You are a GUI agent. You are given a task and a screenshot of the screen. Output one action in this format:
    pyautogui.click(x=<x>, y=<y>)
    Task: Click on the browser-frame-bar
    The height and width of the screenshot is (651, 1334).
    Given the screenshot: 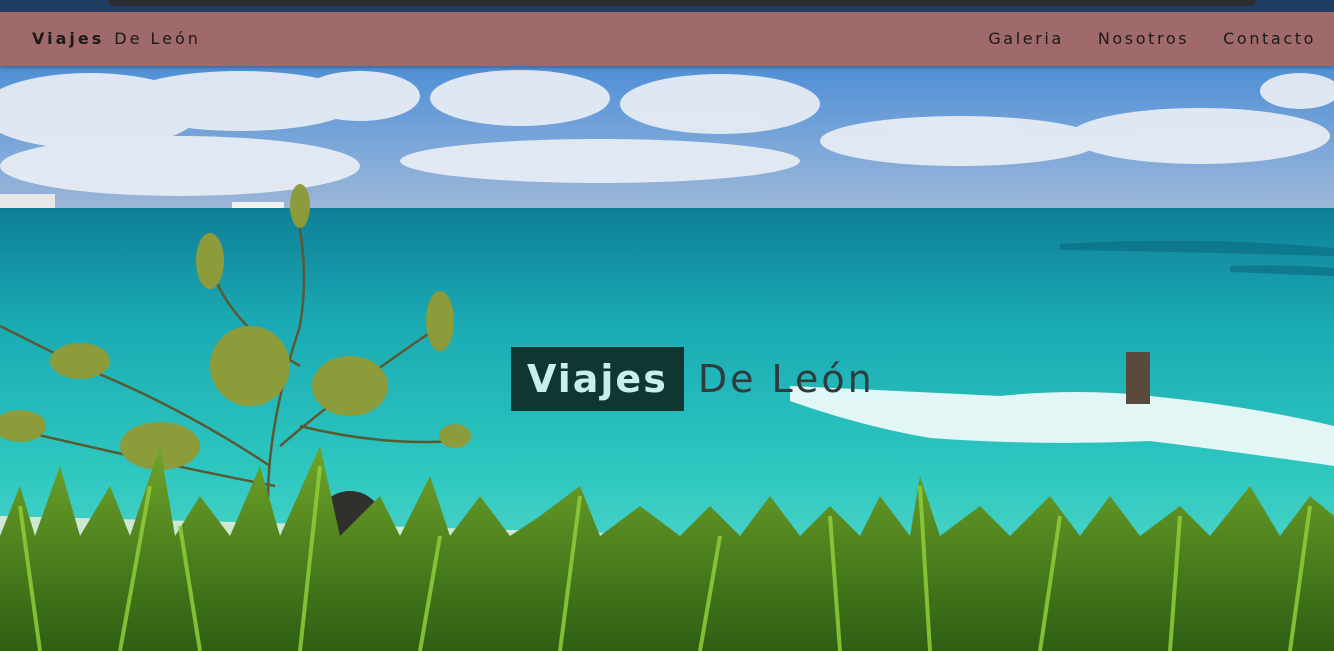 What is the action you would take?
    pyautogui.click(x=682, y=3)
    